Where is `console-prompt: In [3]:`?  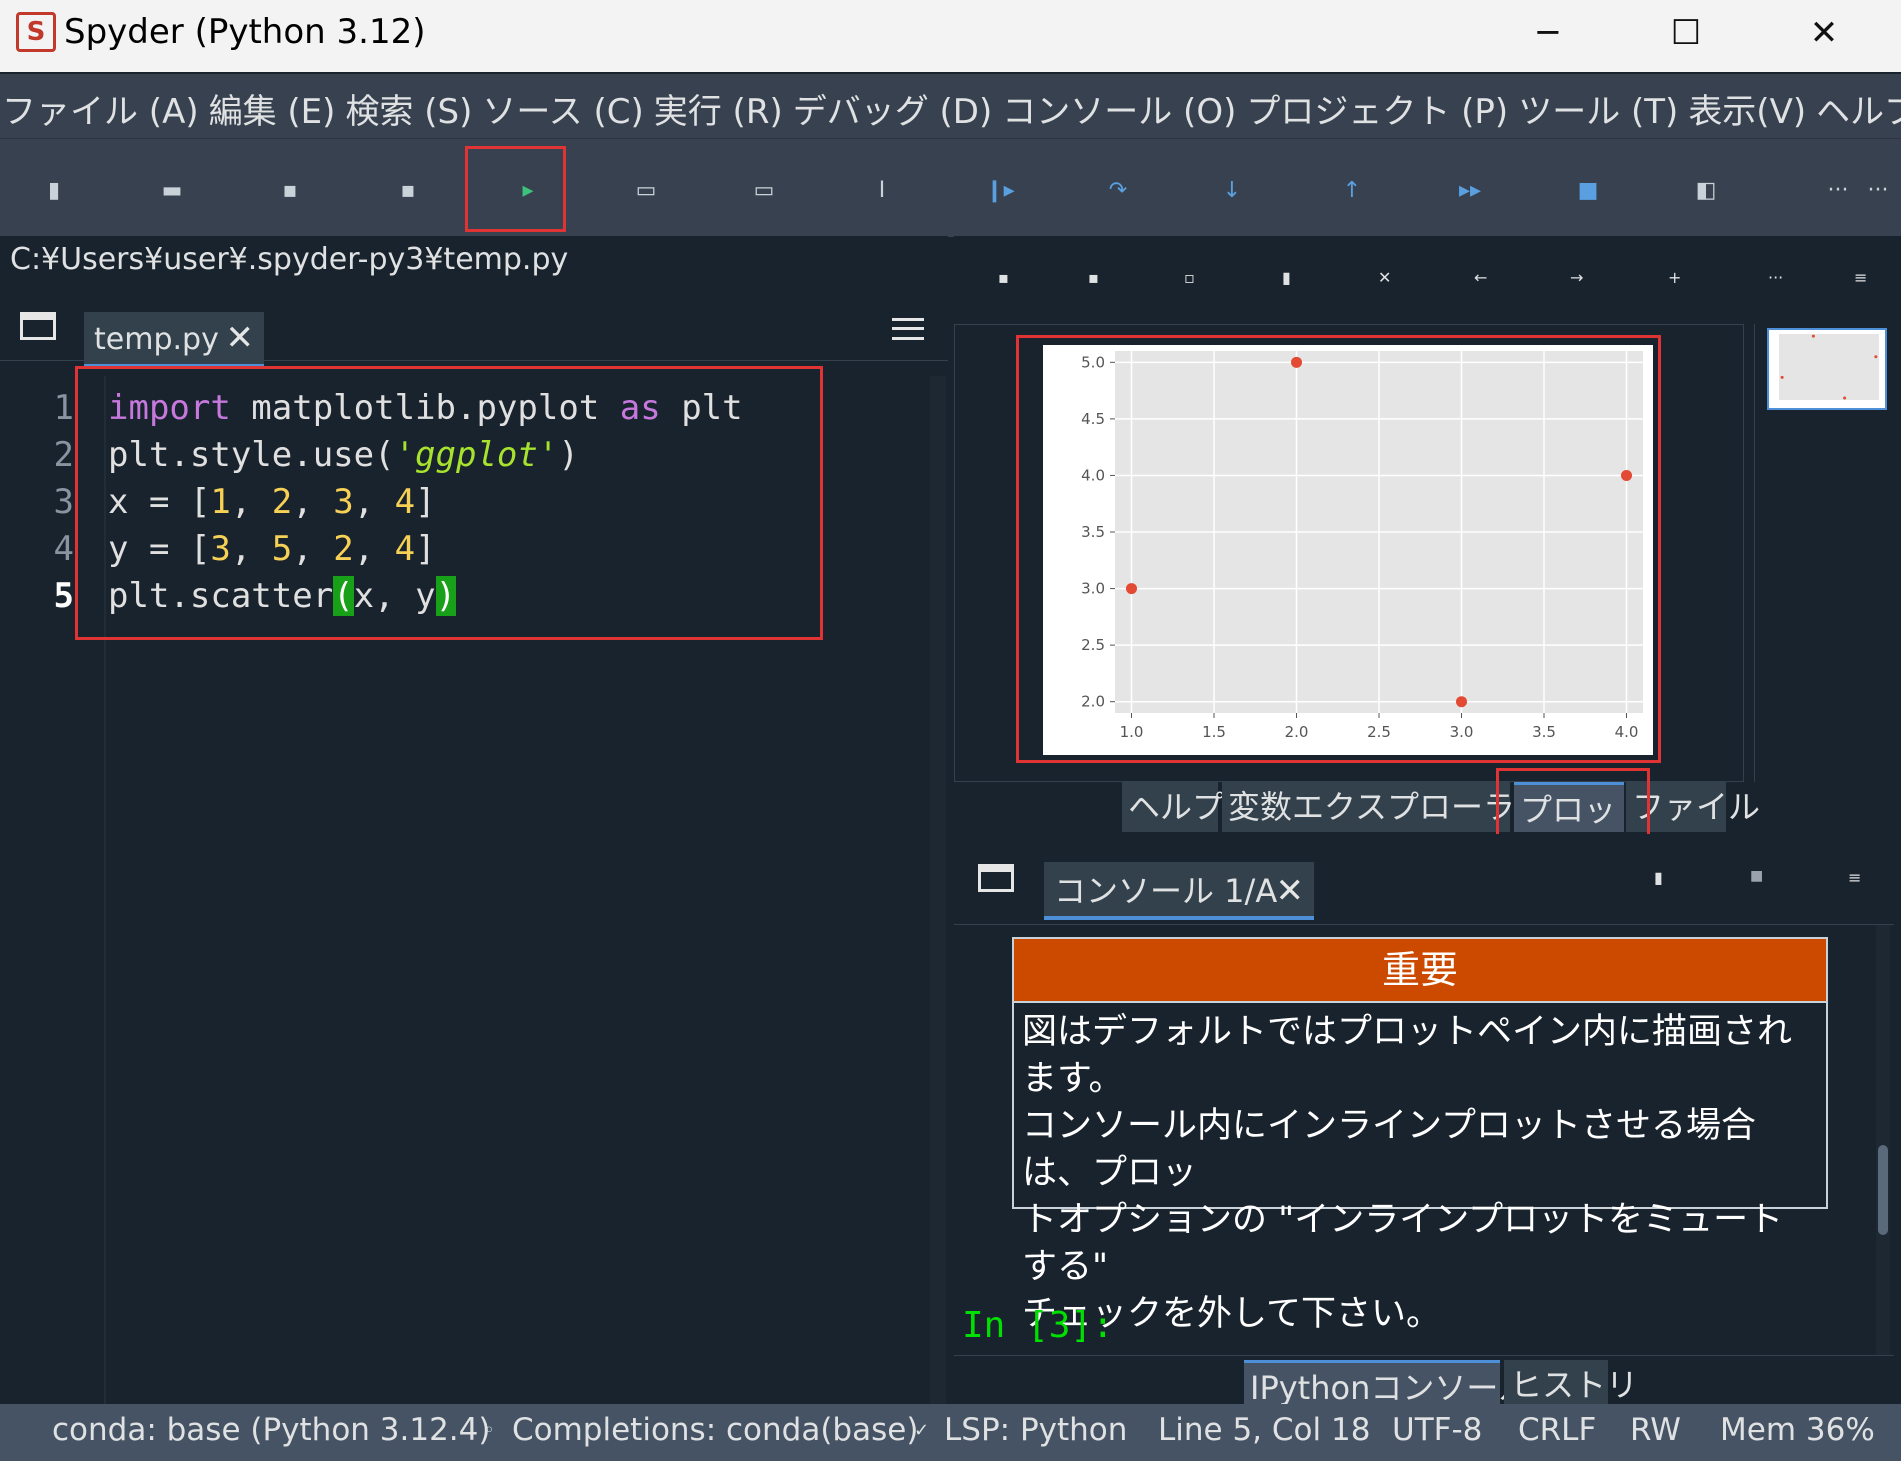
console-prompt: In [3]: is located at coordinates (1038, 1325).